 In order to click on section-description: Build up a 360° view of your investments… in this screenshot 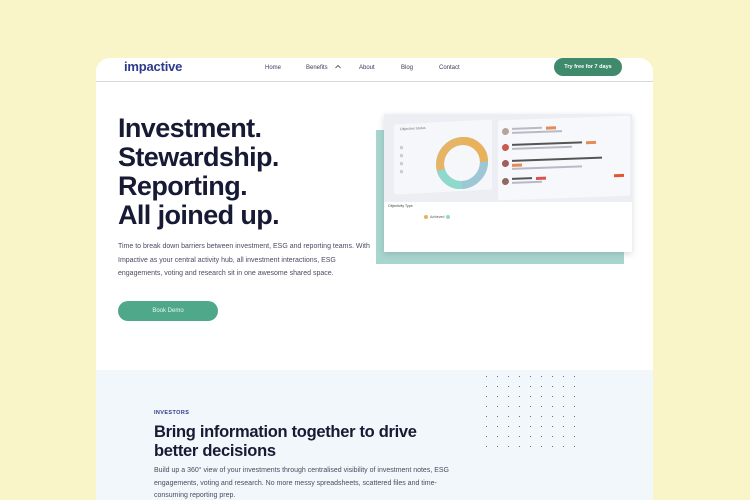, I will do `click(302, 483)`.